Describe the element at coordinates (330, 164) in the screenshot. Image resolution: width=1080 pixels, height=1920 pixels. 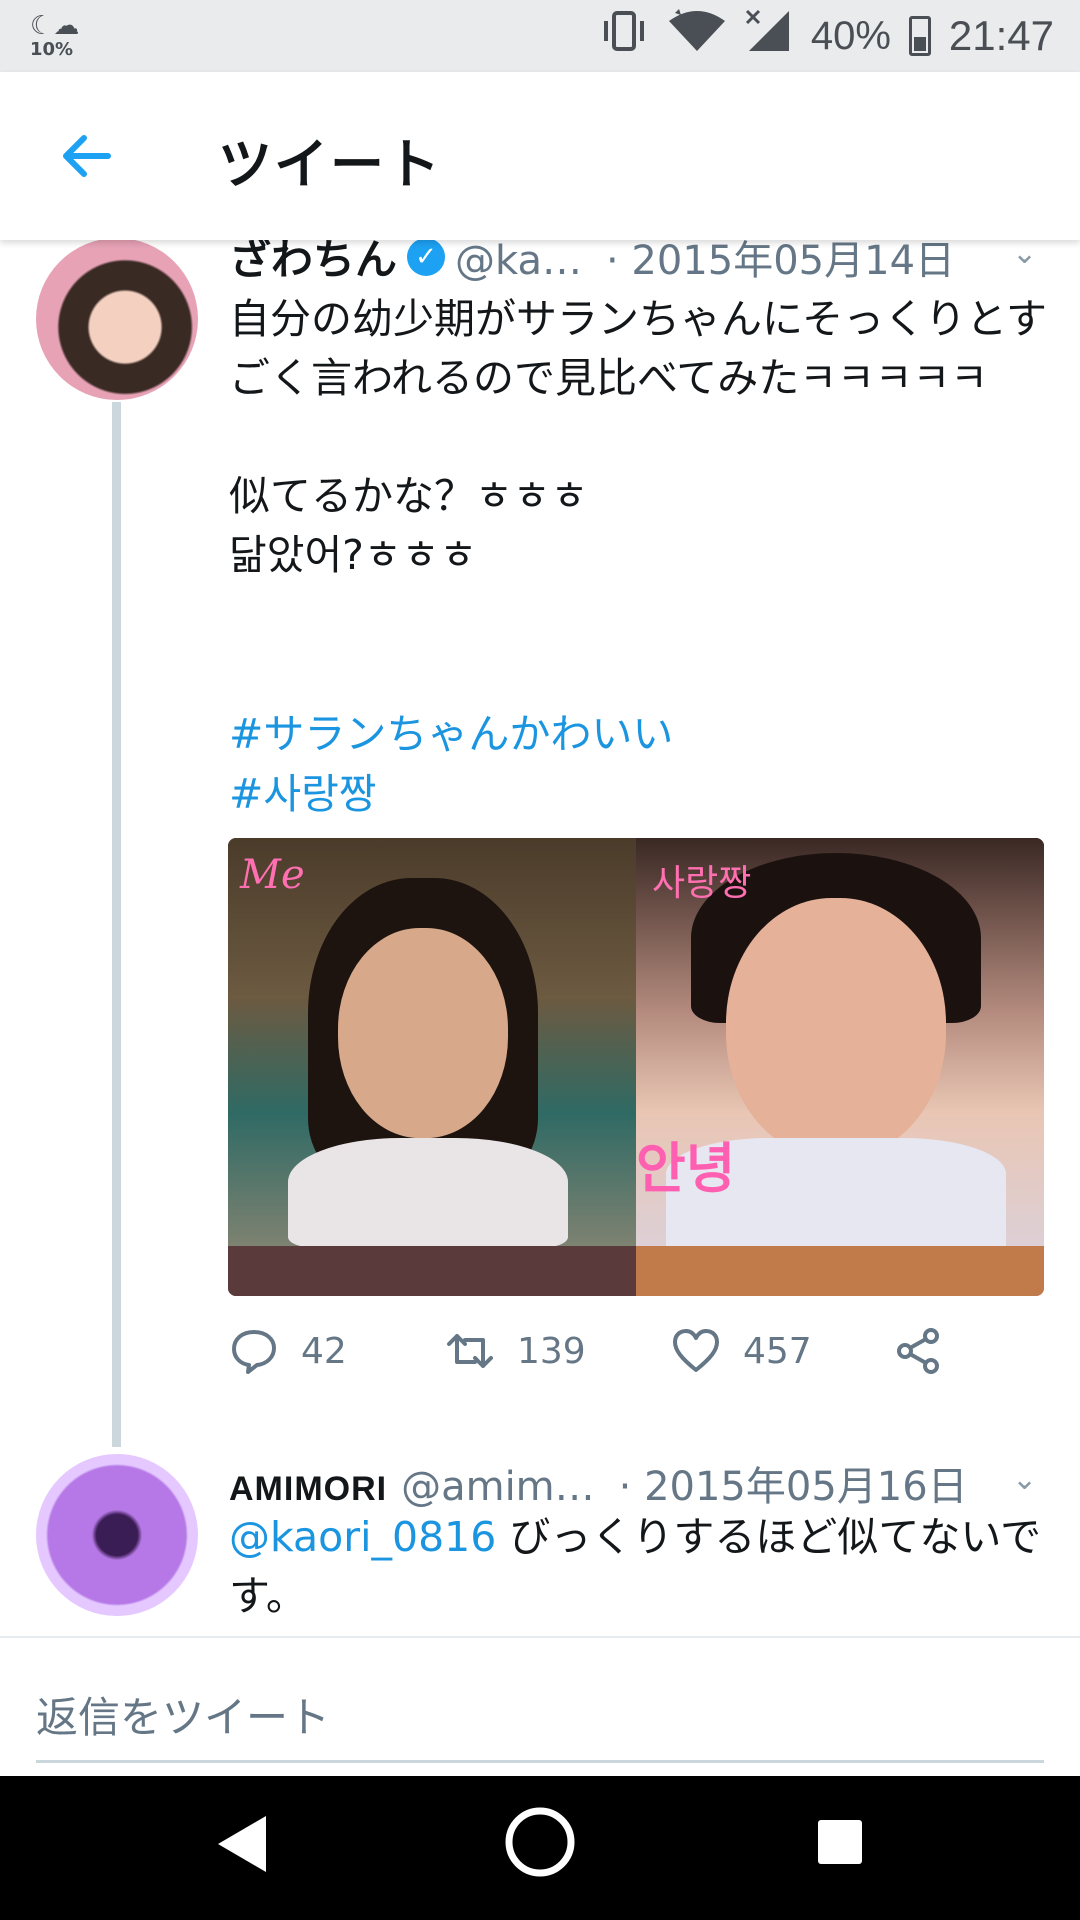
I see `page-title: ツイート` at that location.